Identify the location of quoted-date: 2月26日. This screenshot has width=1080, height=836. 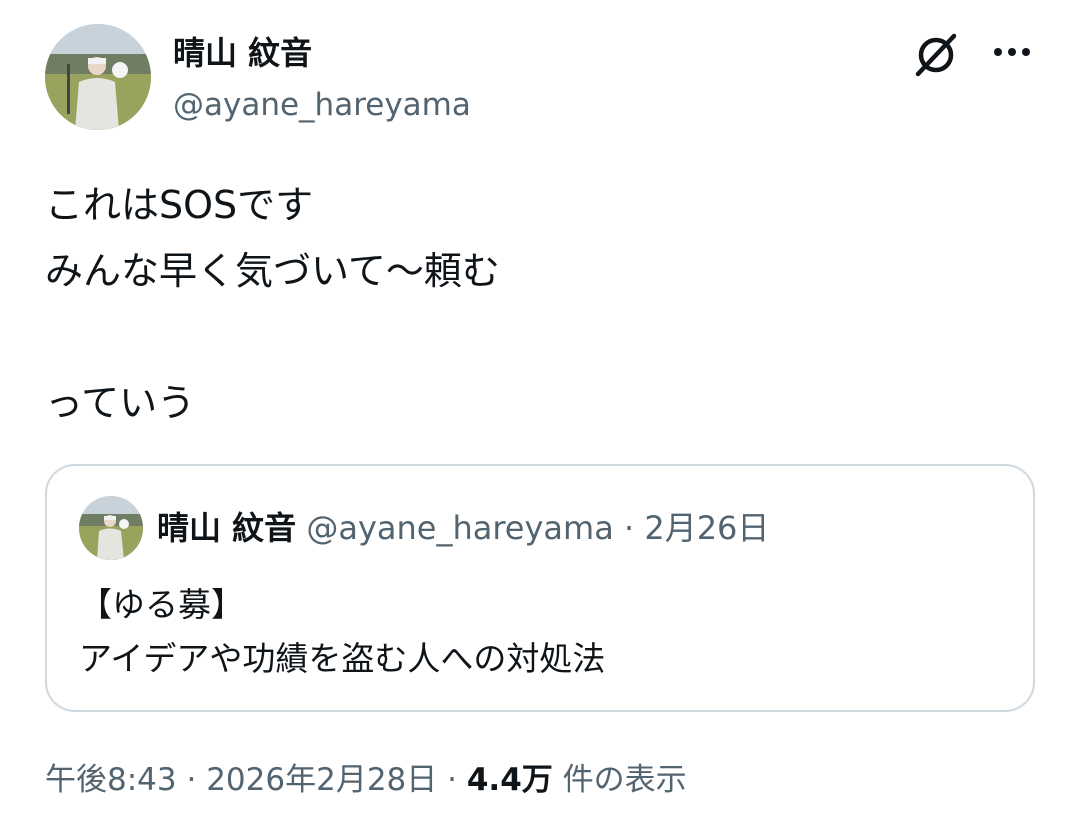
(707, 528).